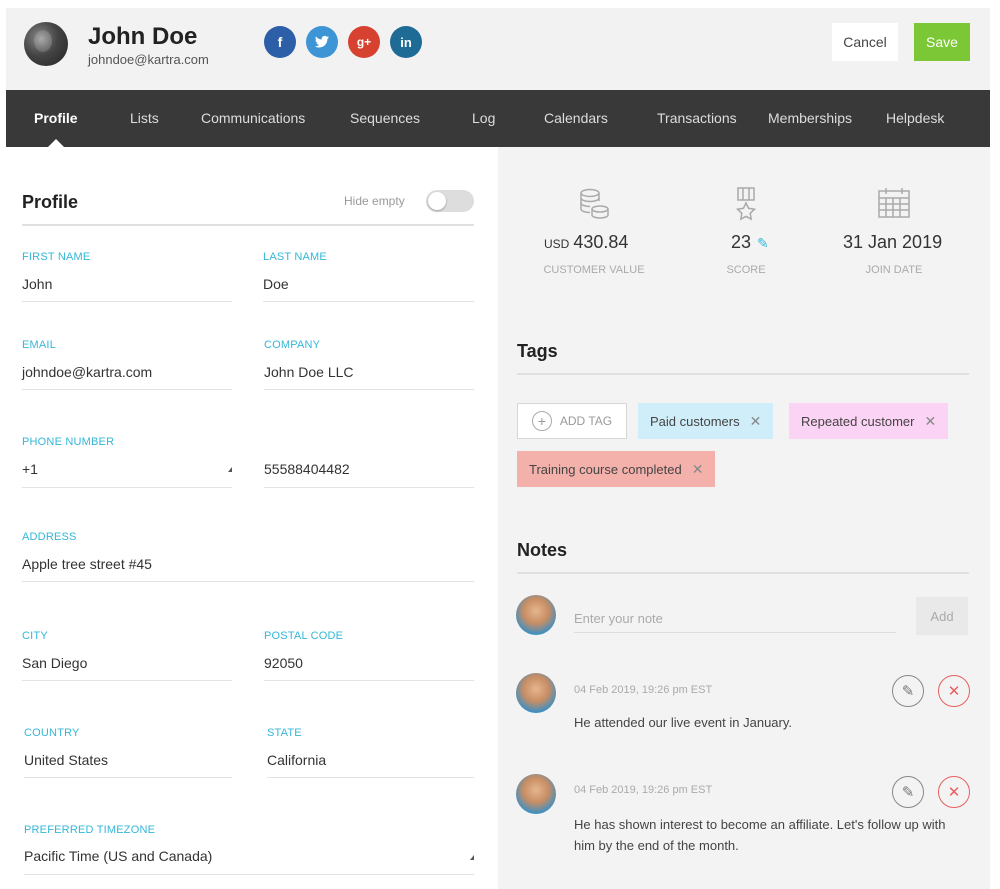 This screenshot has height=889, width=1000. I want to click on profile-divider, so click(248, 225).